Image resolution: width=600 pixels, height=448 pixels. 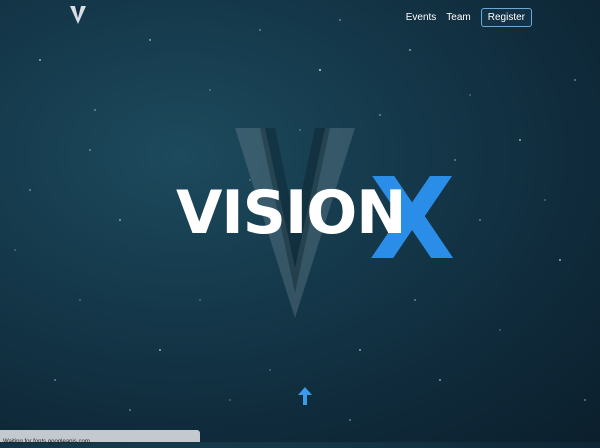 I want to click on hero-title-word: VISION, so click(x=291, y=213).